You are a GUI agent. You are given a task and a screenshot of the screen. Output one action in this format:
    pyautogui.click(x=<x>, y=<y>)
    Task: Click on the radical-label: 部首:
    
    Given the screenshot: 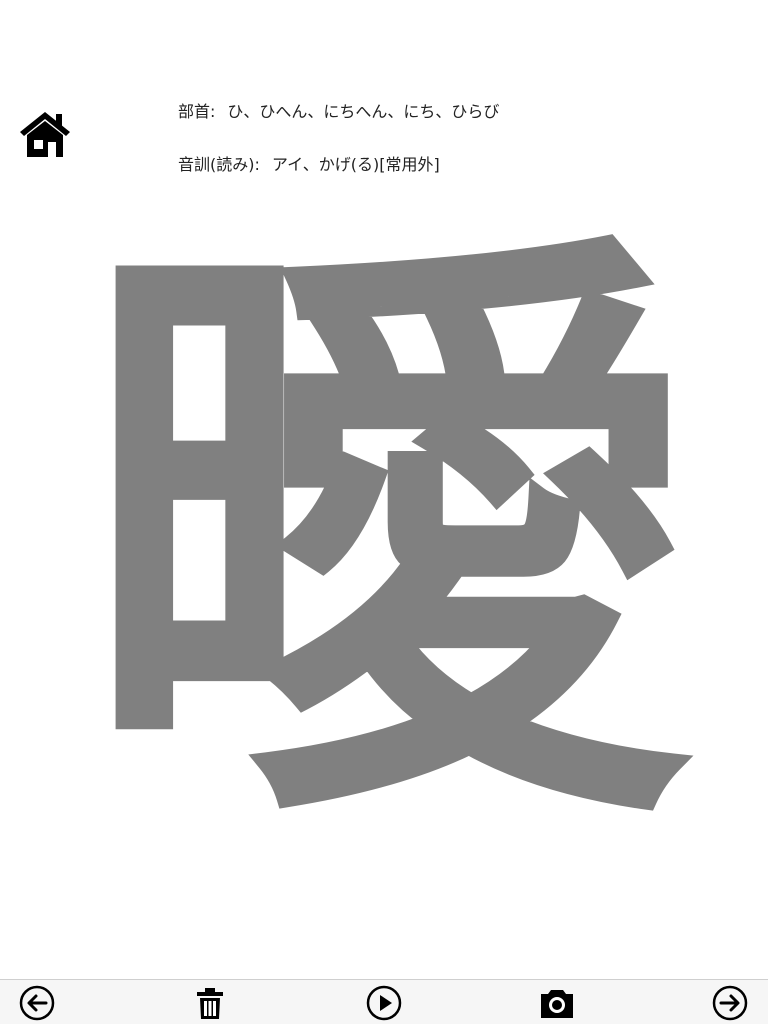 What is the action you would take?
    pyautogui.click(x=197, y=111)
    